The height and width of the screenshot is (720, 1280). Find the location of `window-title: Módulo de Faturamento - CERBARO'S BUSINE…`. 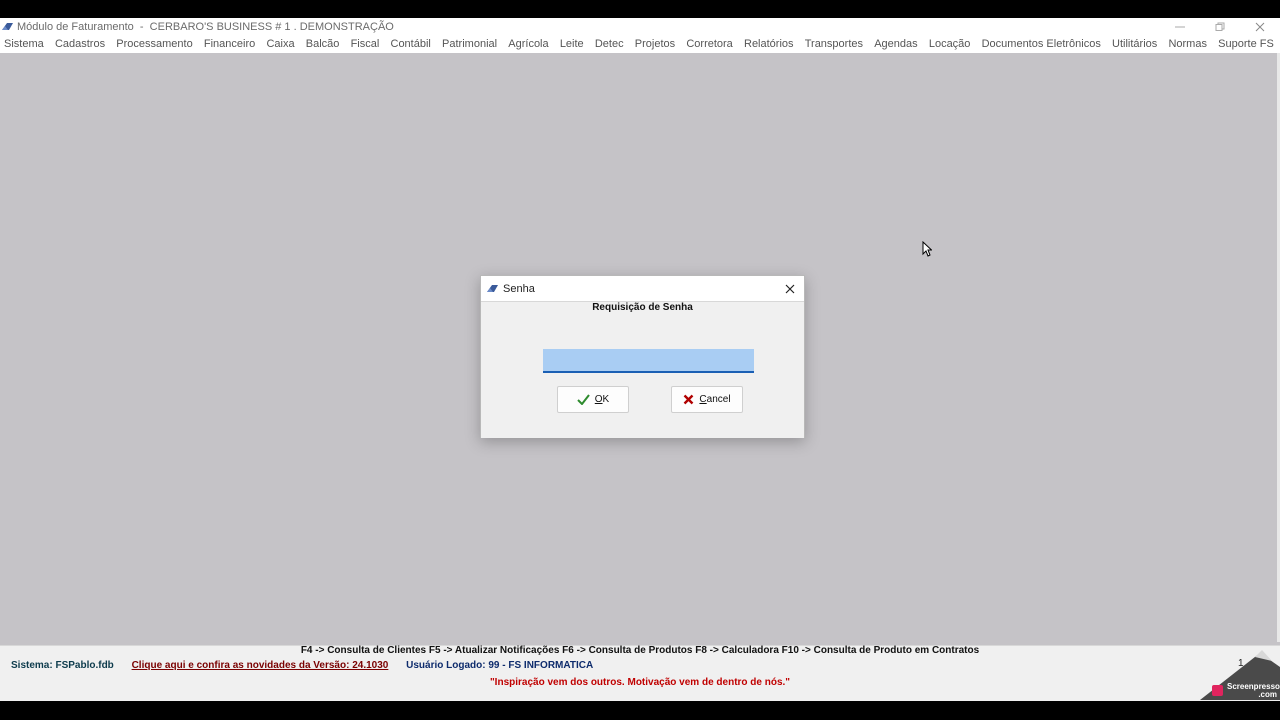

window-title: Módulo de Faturamento - CERBARO'S BUSINE… is located at coordinates (205, 26).